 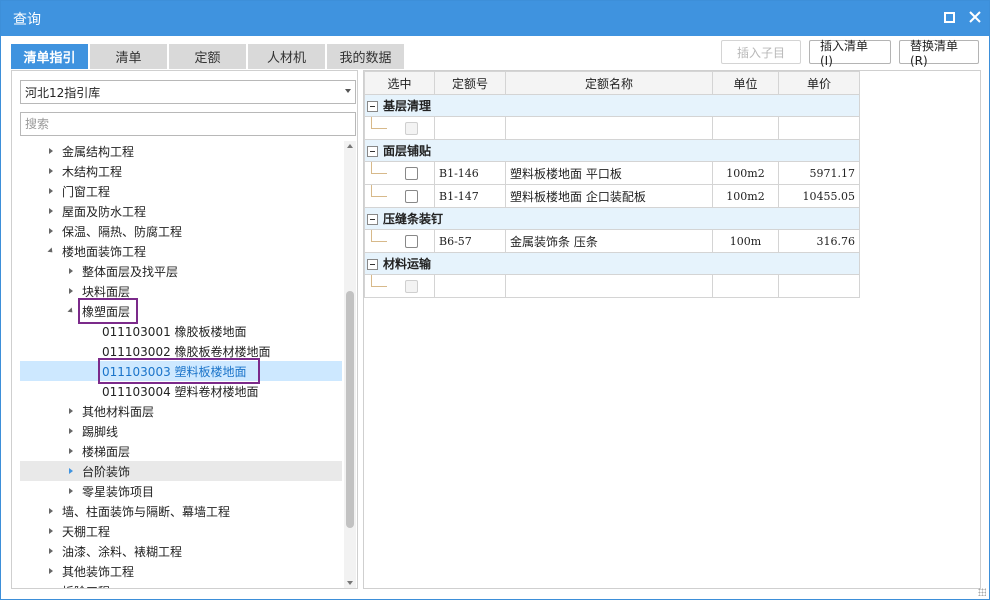 What do you see at coordinates (181, 151) in the screenshot?
I see `tree-node: 金属结构工程` at bounding box center [181, 151].